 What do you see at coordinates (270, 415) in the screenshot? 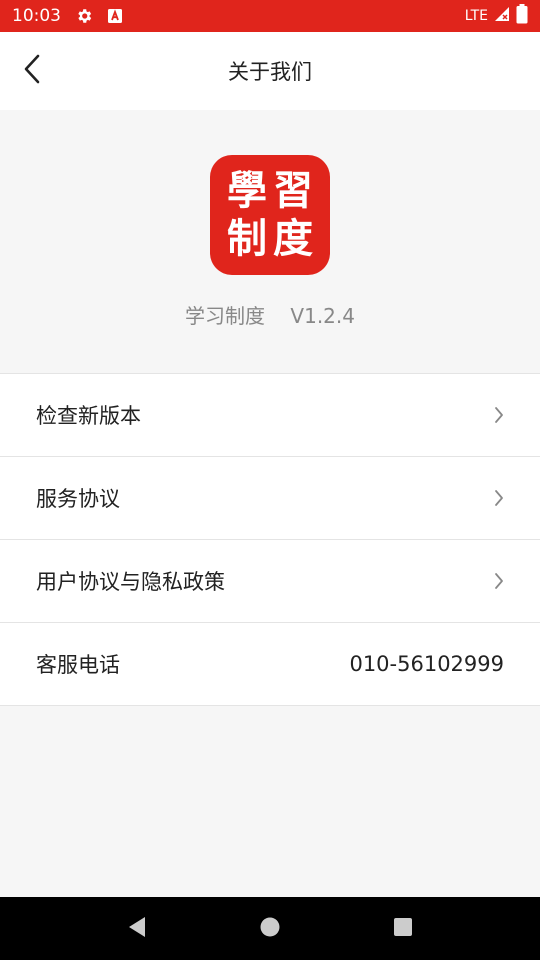
I see `check-update-item: 检查新版本` at bounding box center [270, 415].